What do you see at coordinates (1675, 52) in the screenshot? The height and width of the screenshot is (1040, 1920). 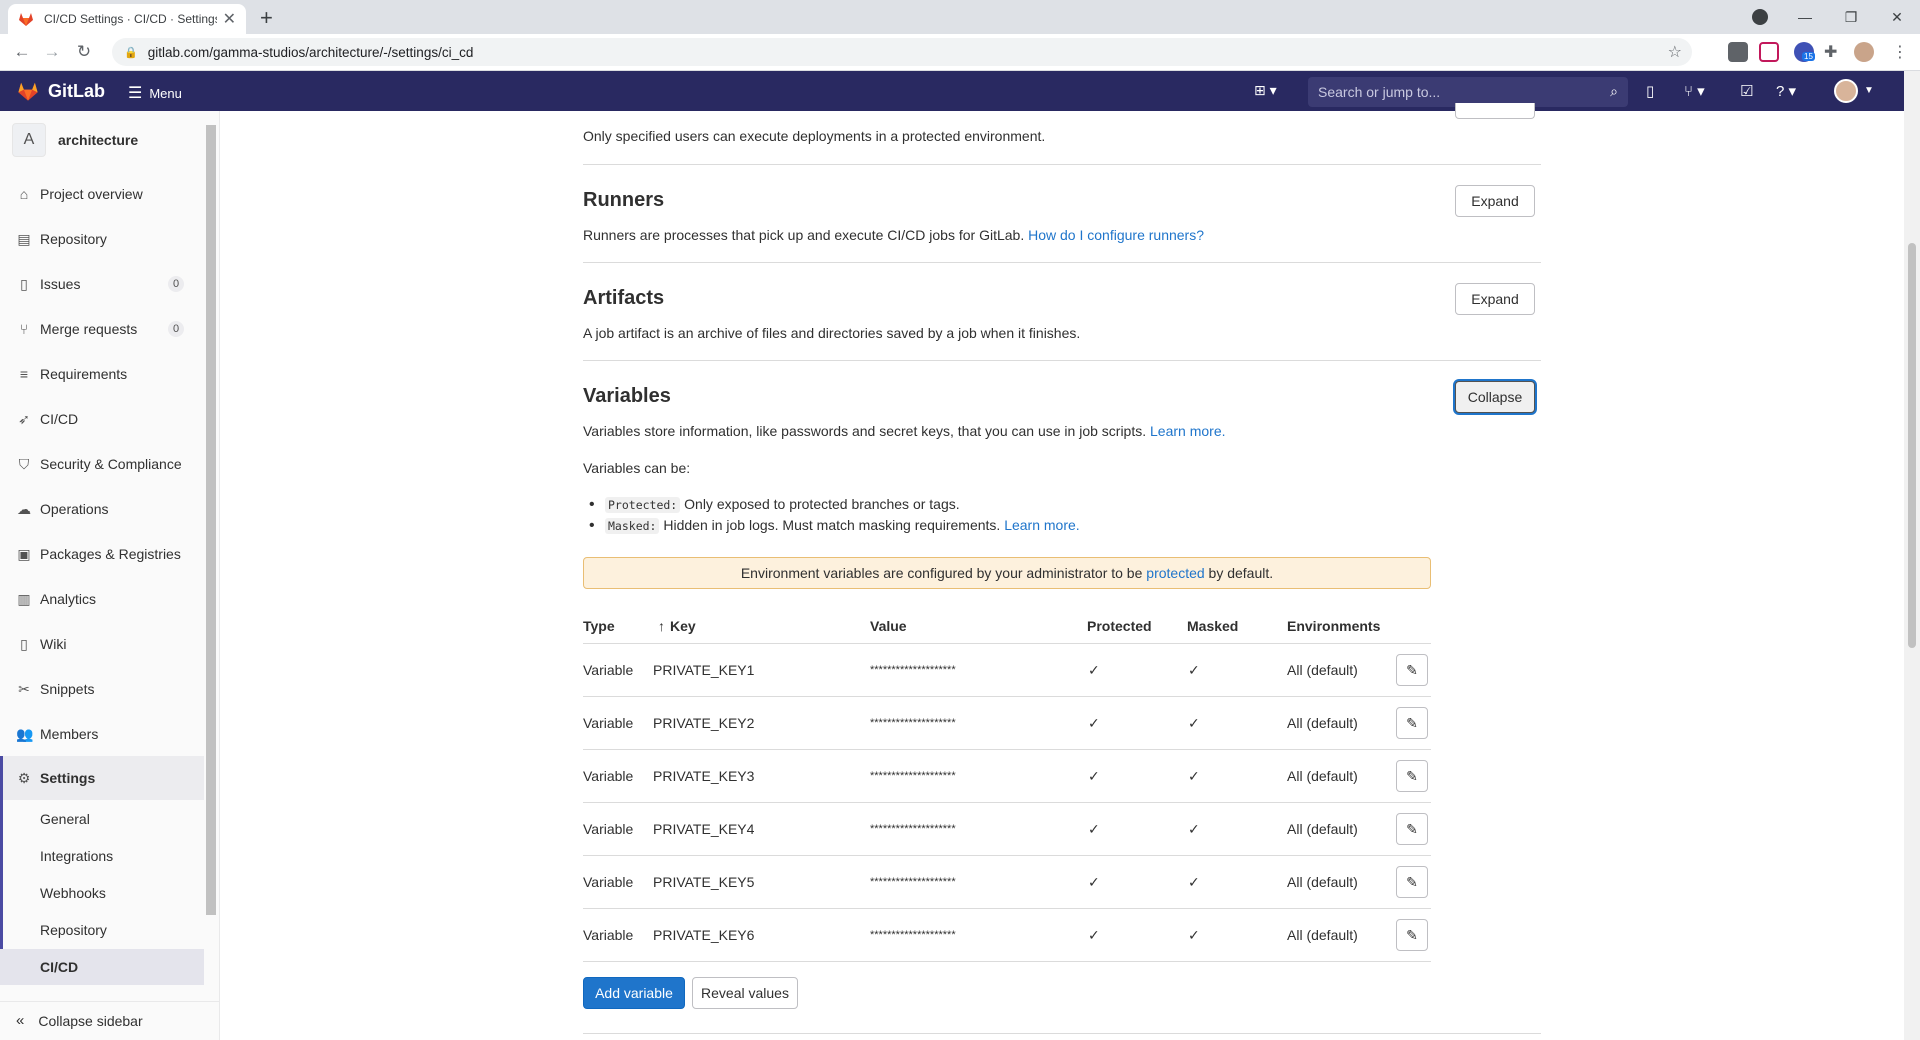 I see `bookmark-star-icon: ☆` at bounding box center [1675, 52].